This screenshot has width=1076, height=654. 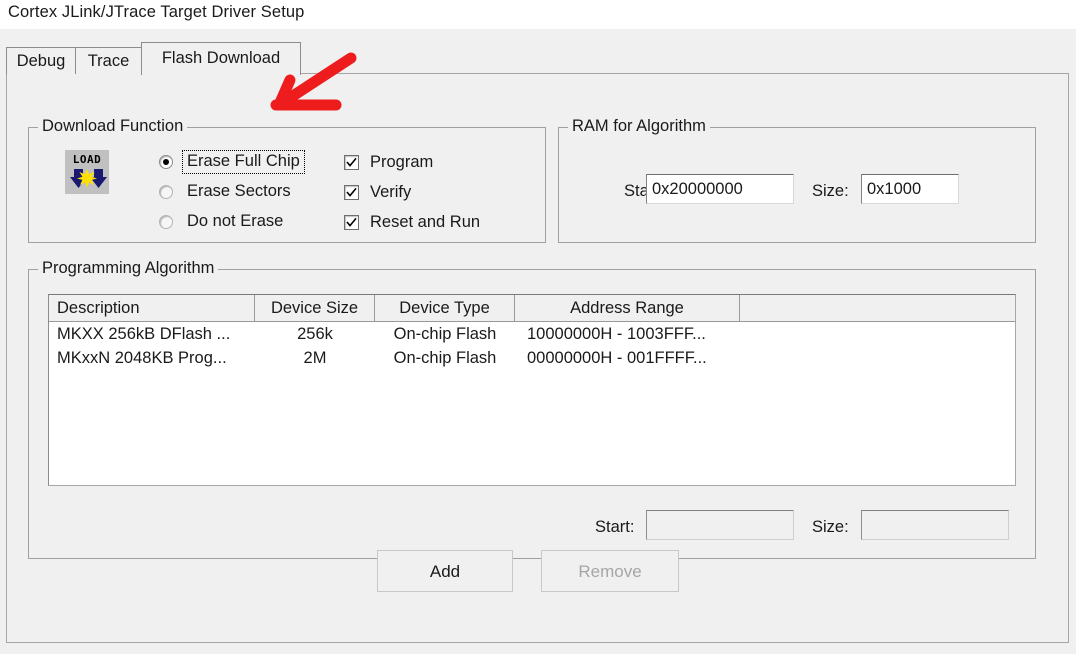 I want to click on checkbox-reset-and-run: Reset and Run, so click(x=412, y=222).